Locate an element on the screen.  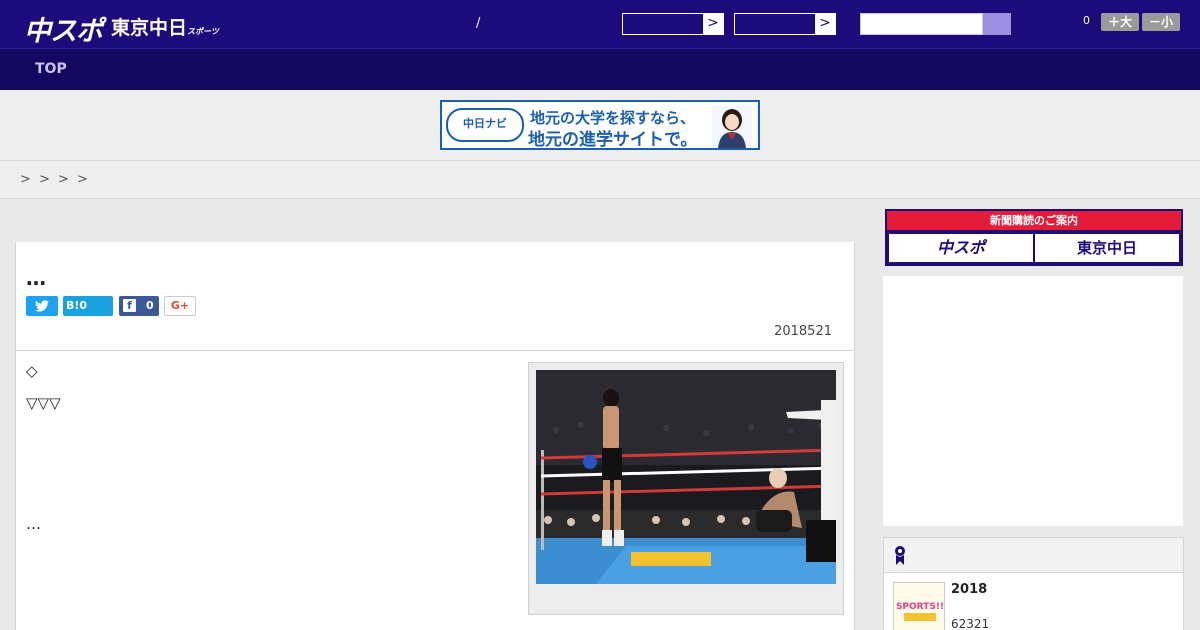
article-body-line: ◇ is located at coordinates (32, 371).